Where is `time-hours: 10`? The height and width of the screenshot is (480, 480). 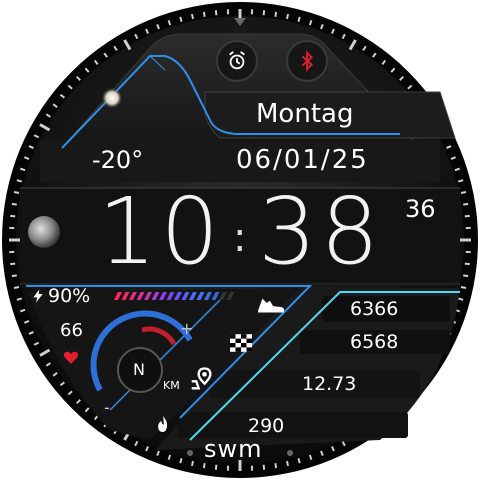 time-hours: 10 is located at coordinates (161, 231).